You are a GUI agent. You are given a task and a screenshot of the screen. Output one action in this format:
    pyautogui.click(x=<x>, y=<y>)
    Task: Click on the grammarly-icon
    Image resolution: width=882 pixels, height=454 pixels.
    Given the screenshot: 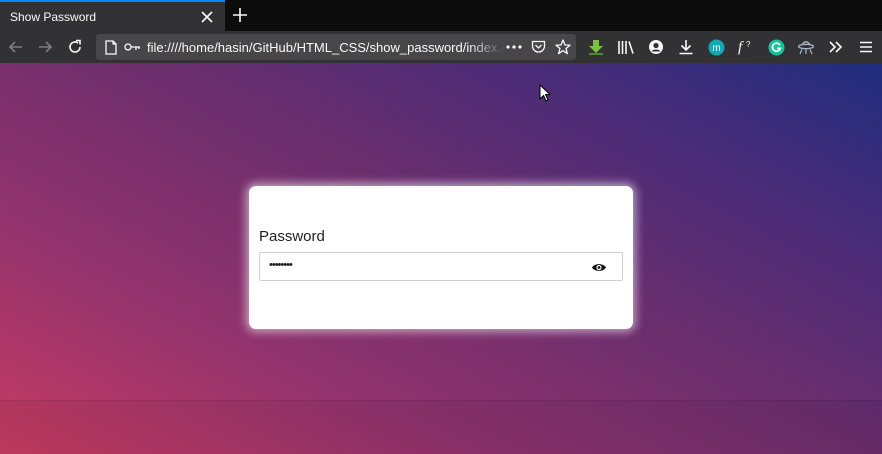 What is the action you would take?
    pyautogui.click(x=776, y=47)
    